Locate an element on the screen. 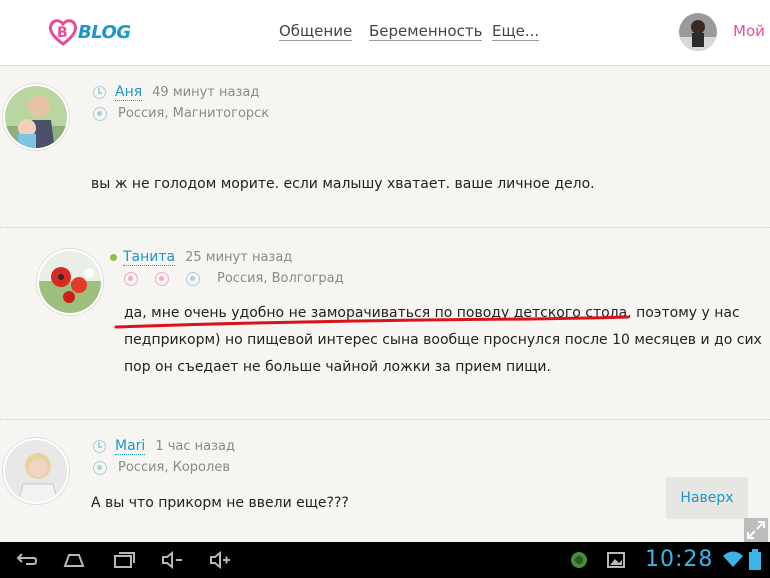  comment-meta-tanita: Танита 25 минут назад is located at coordinates (201, 257).